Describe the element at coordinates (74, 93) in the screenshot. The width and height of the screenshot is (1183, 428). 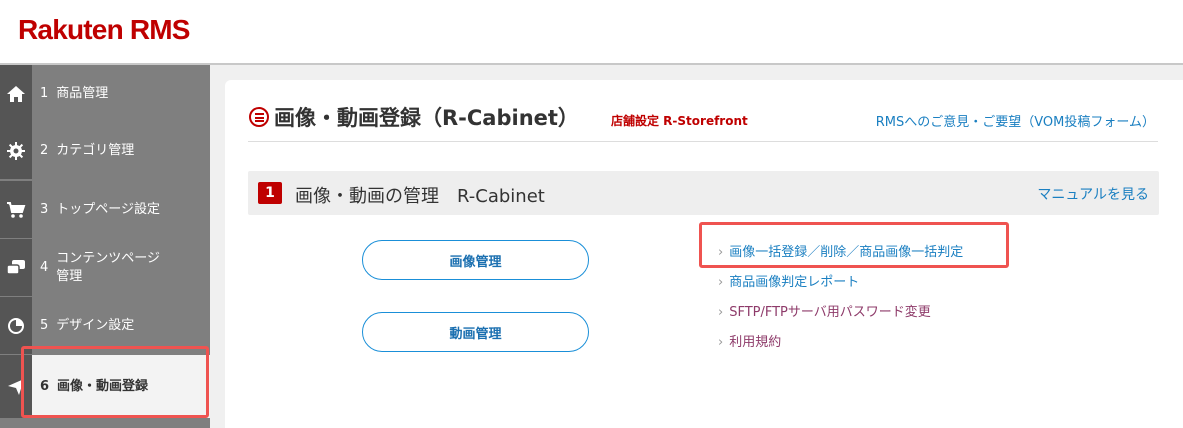
I see `sidebar-item-label: 1 商品管理` at that location.